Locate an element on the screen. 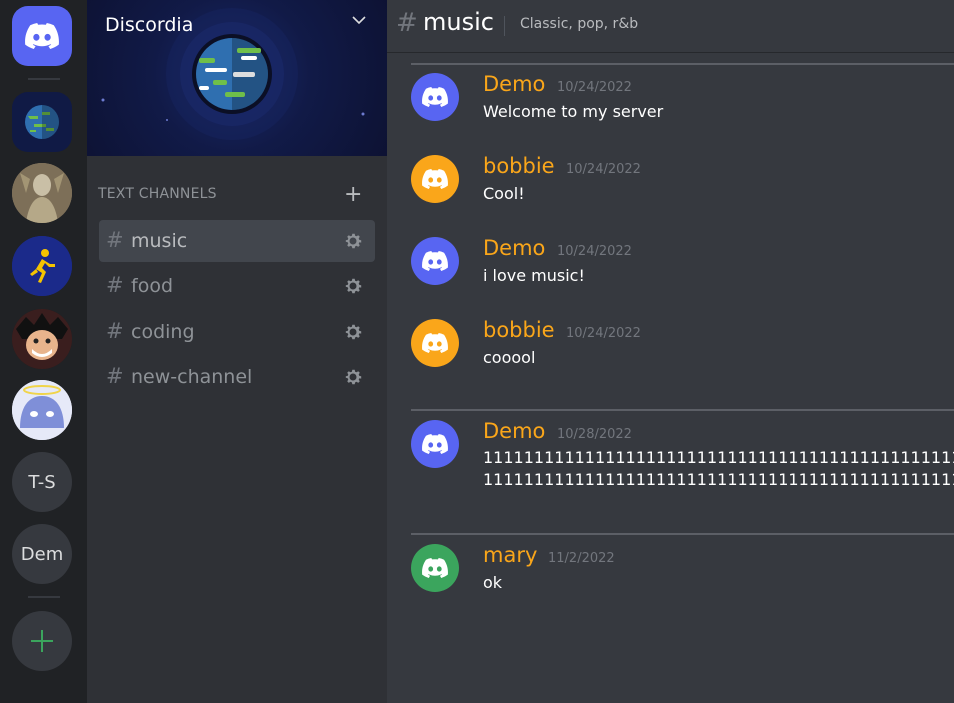 The height and width of the screenshot is (703, 954). server-anime is located at coordinates (42, 339).